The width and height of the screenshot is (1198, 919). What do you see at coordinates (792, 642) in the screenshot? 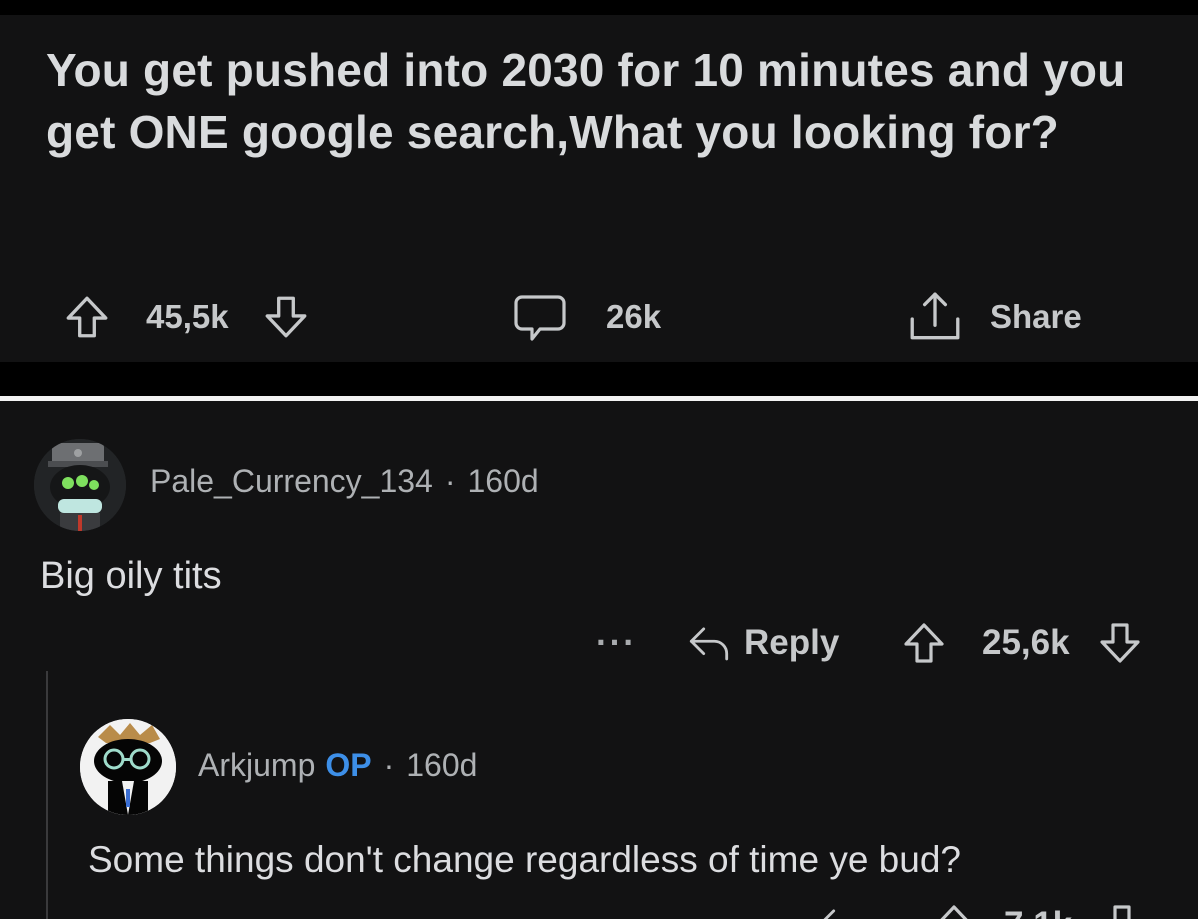
I see `reply-label: Reply` at bounding box center [792, 642].